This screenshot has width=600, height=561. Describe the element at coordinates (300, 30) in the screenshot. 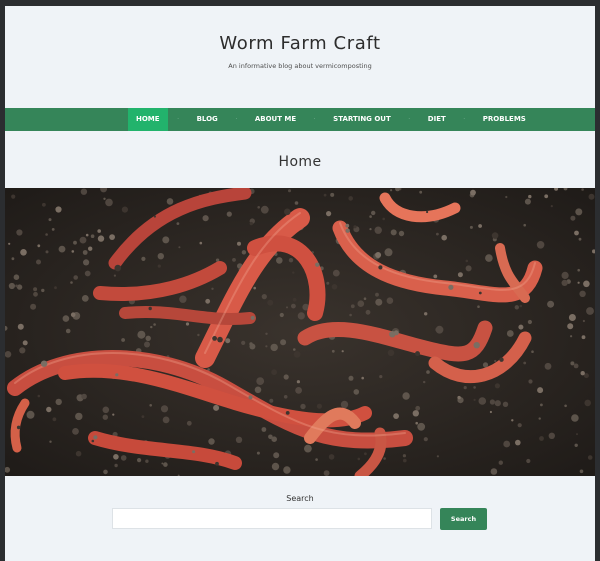

I see `site-title: Worm Farm Craft` at that location.